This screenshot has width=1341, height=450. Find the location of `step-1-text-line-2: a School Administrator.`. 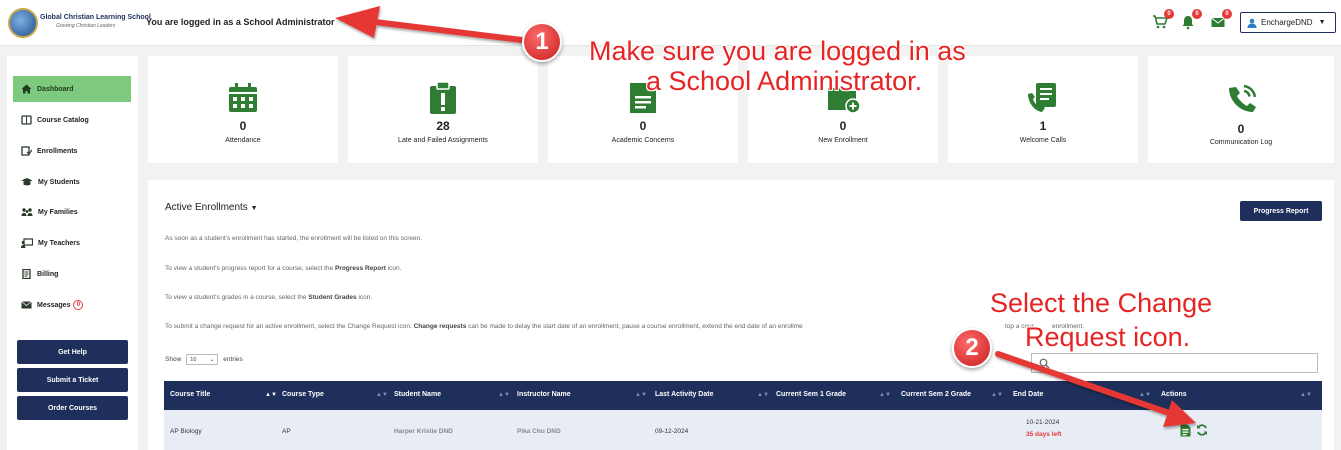

step-1-text-line-2: a School Administrator. is located at coordinates (784, 81).